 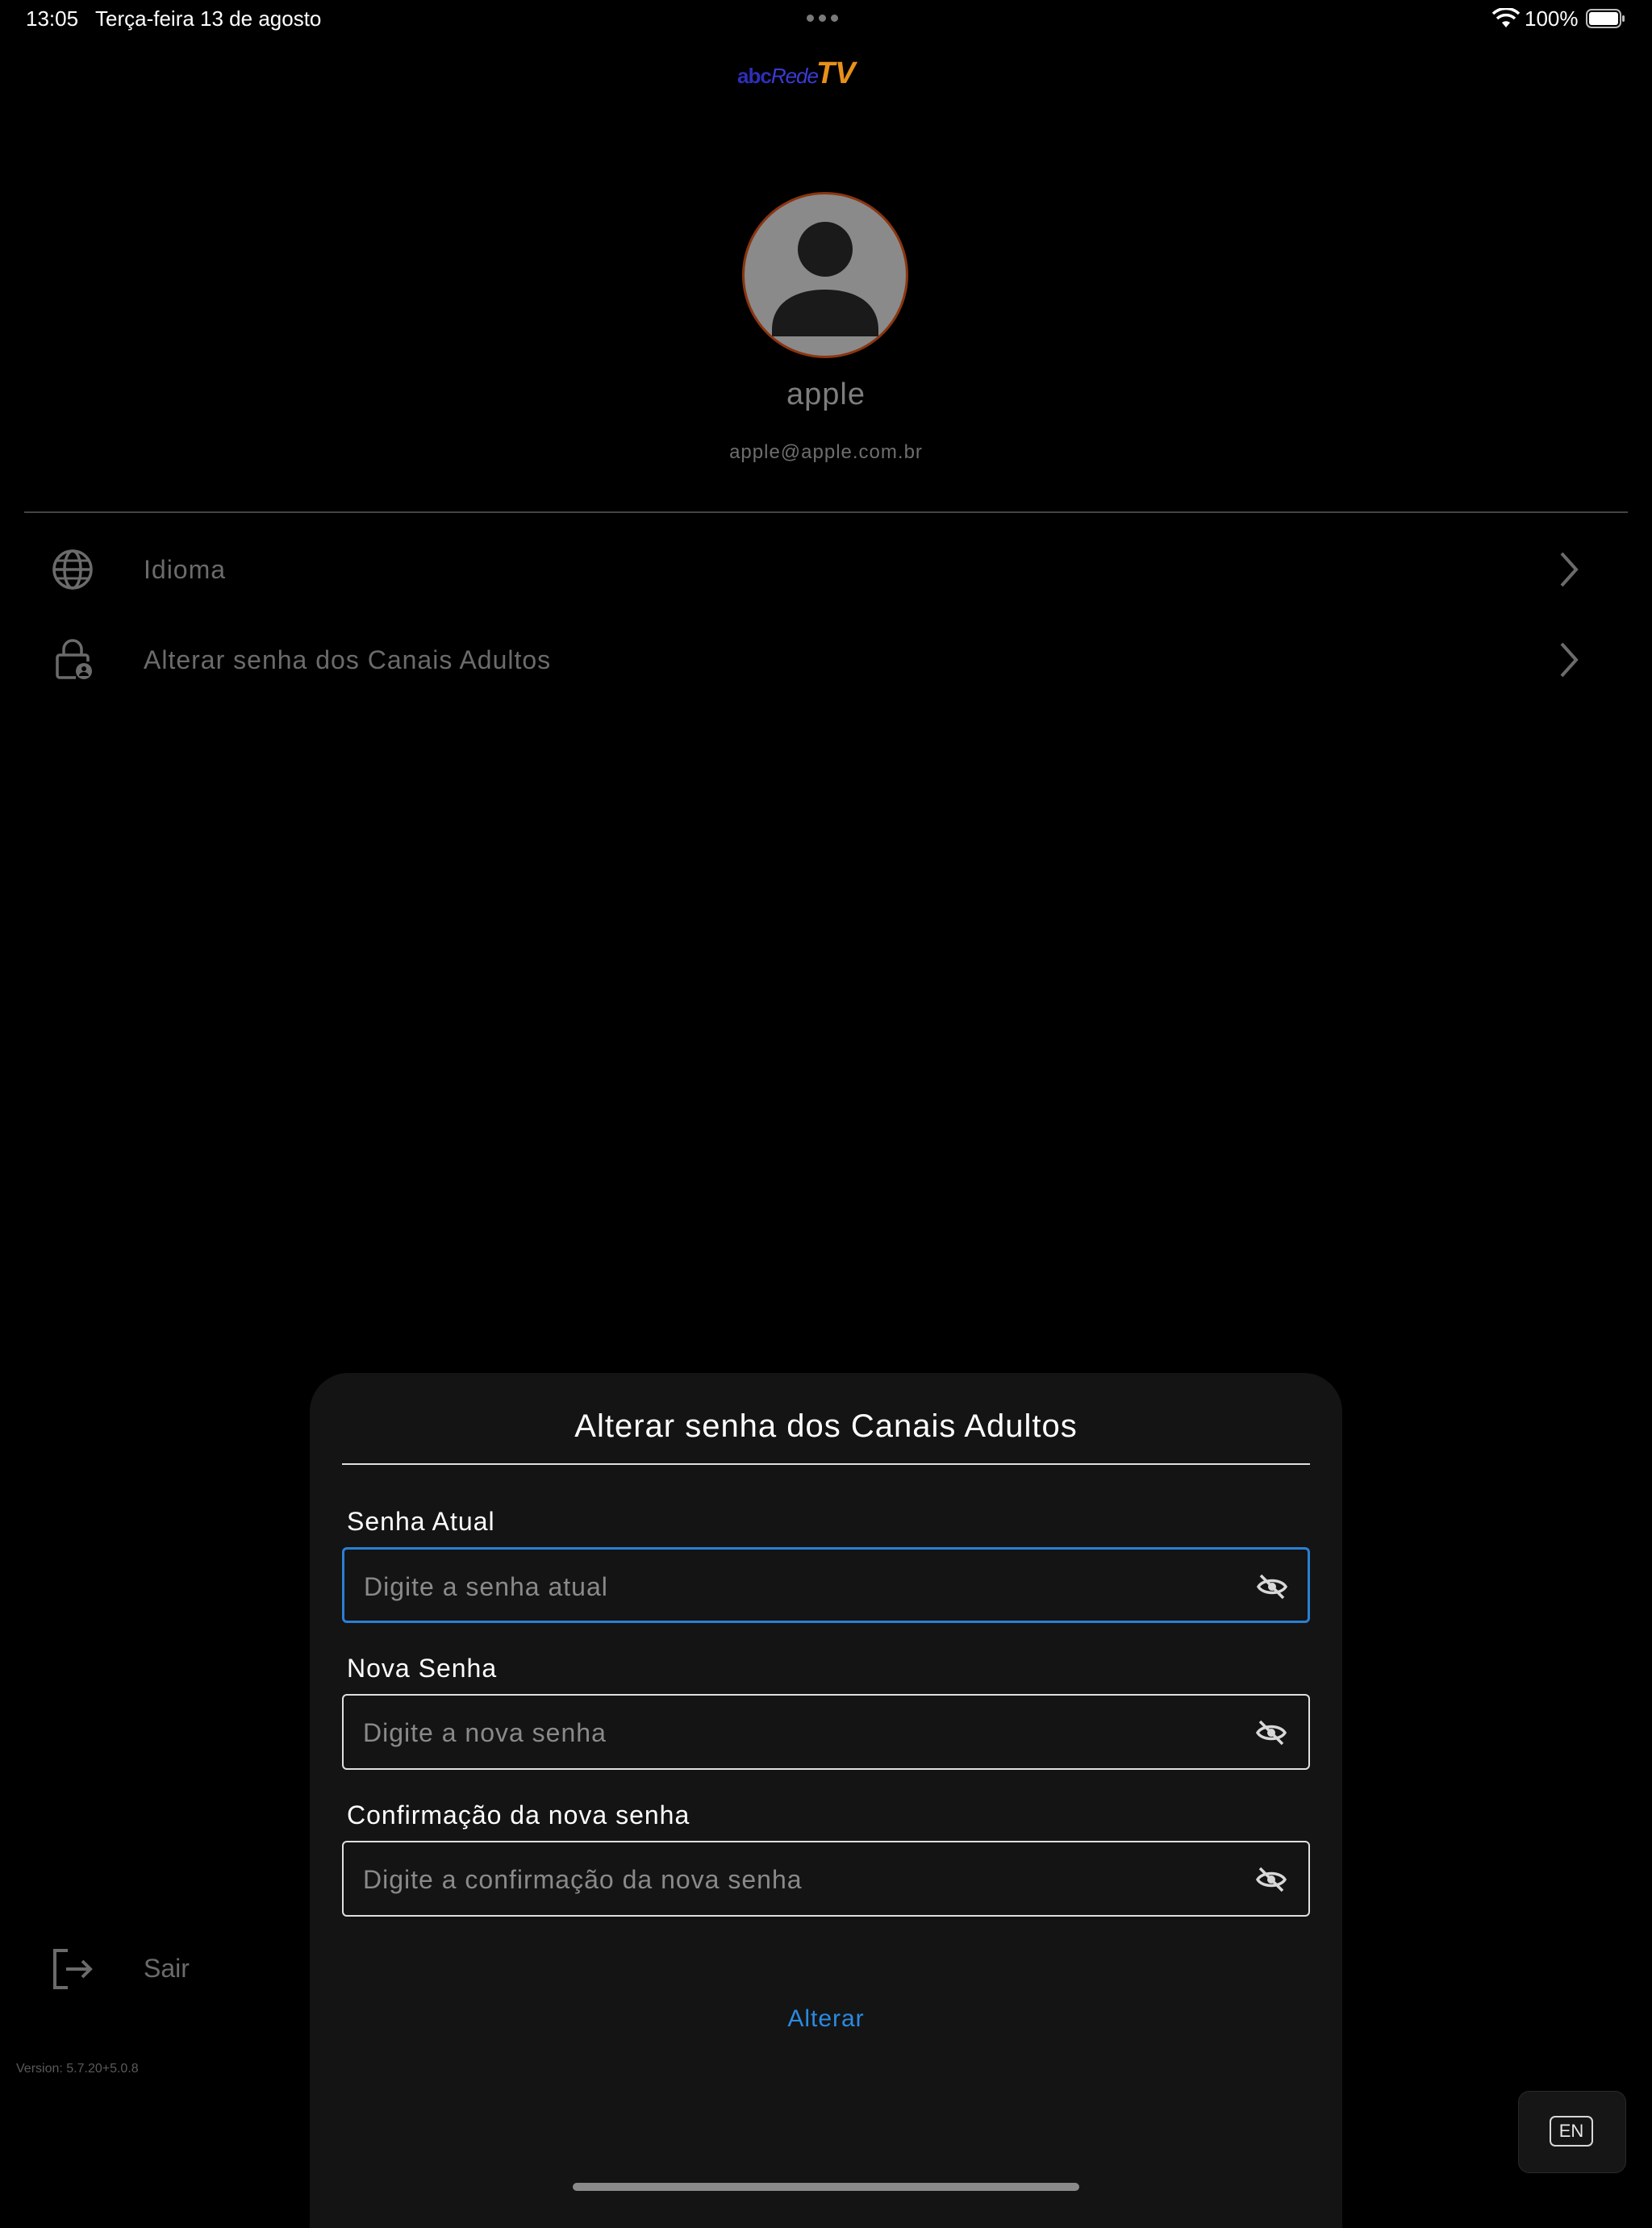 I want to click on new-password-field, so click(x=826, y=1732).